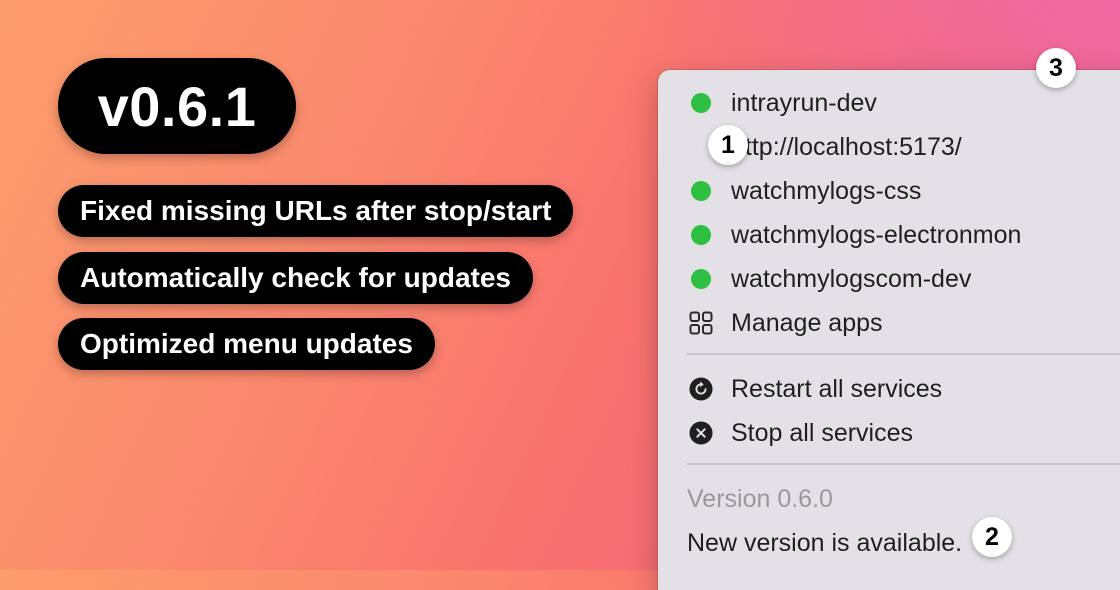 Image resolution: width=1120 pixels, height=590 pixels. Describe the element at coordinates (701, 389) in the screenshot. I see `restart-icon` at that location.